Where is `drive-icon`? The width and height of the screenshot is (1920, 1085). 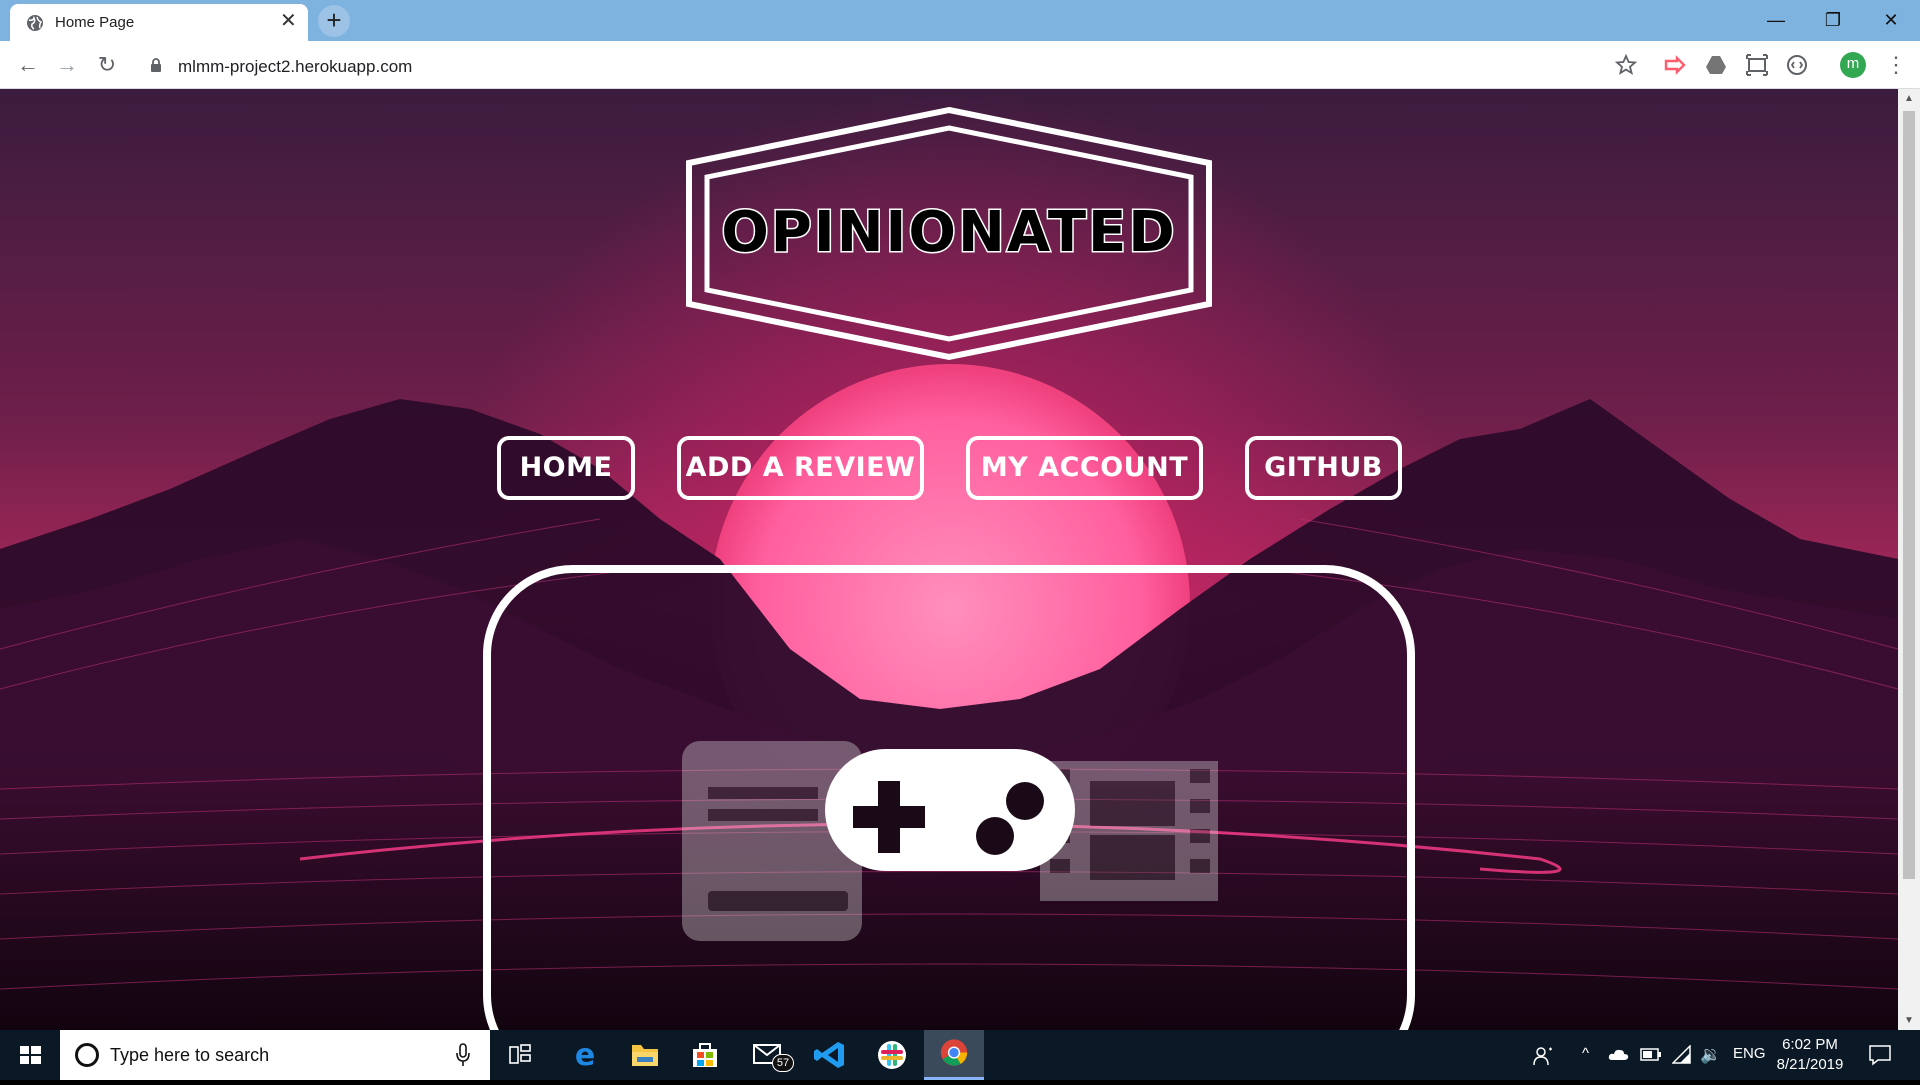 drive-icon is located at coordinates (1716, 65).